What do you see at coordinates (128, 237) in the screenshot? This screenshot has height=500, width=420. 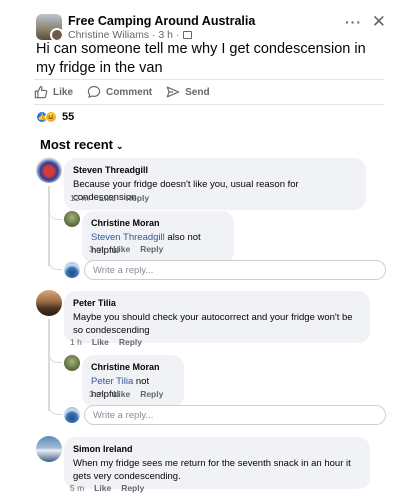 I see `mention-link: Steven Threadgill` at bounding box center [128, 237].